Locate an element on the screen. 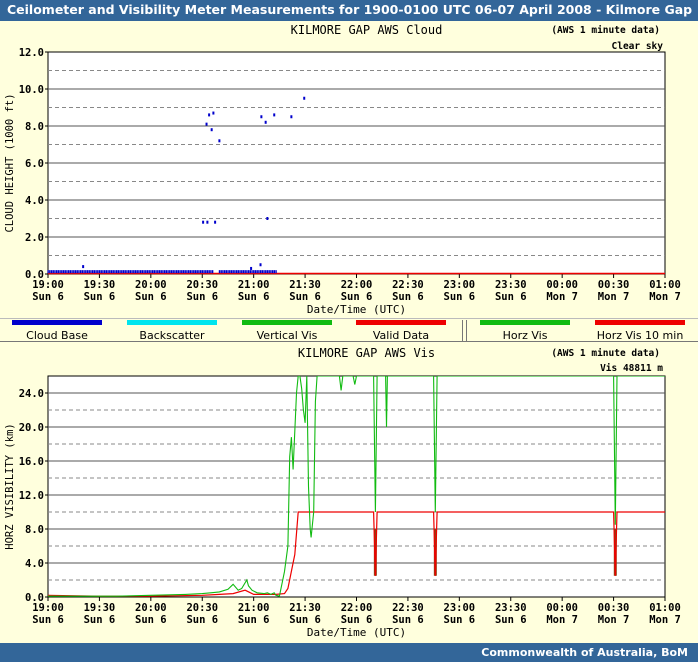 The image size is (698, 662). y-tick-label: 12.0 is located at coordinates (31, 53).